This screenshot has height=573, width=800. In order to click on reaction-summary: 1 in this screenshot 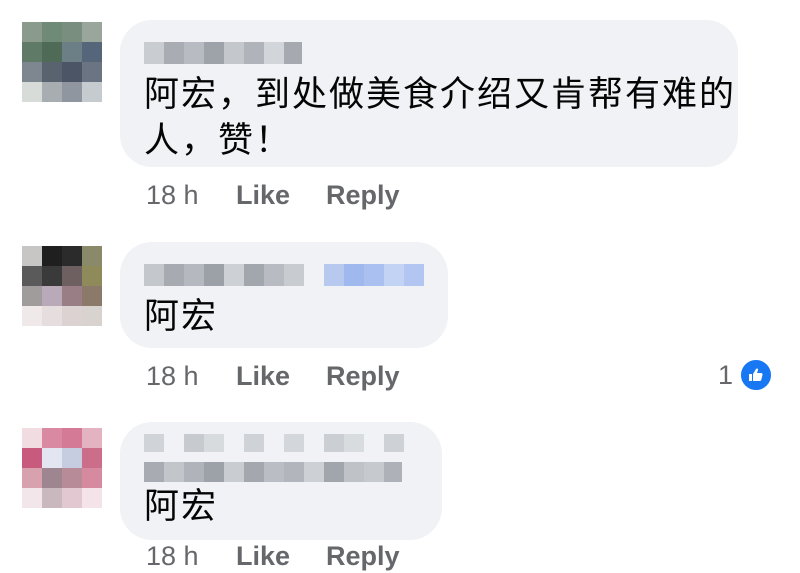, I will do `click(746, 375)`.